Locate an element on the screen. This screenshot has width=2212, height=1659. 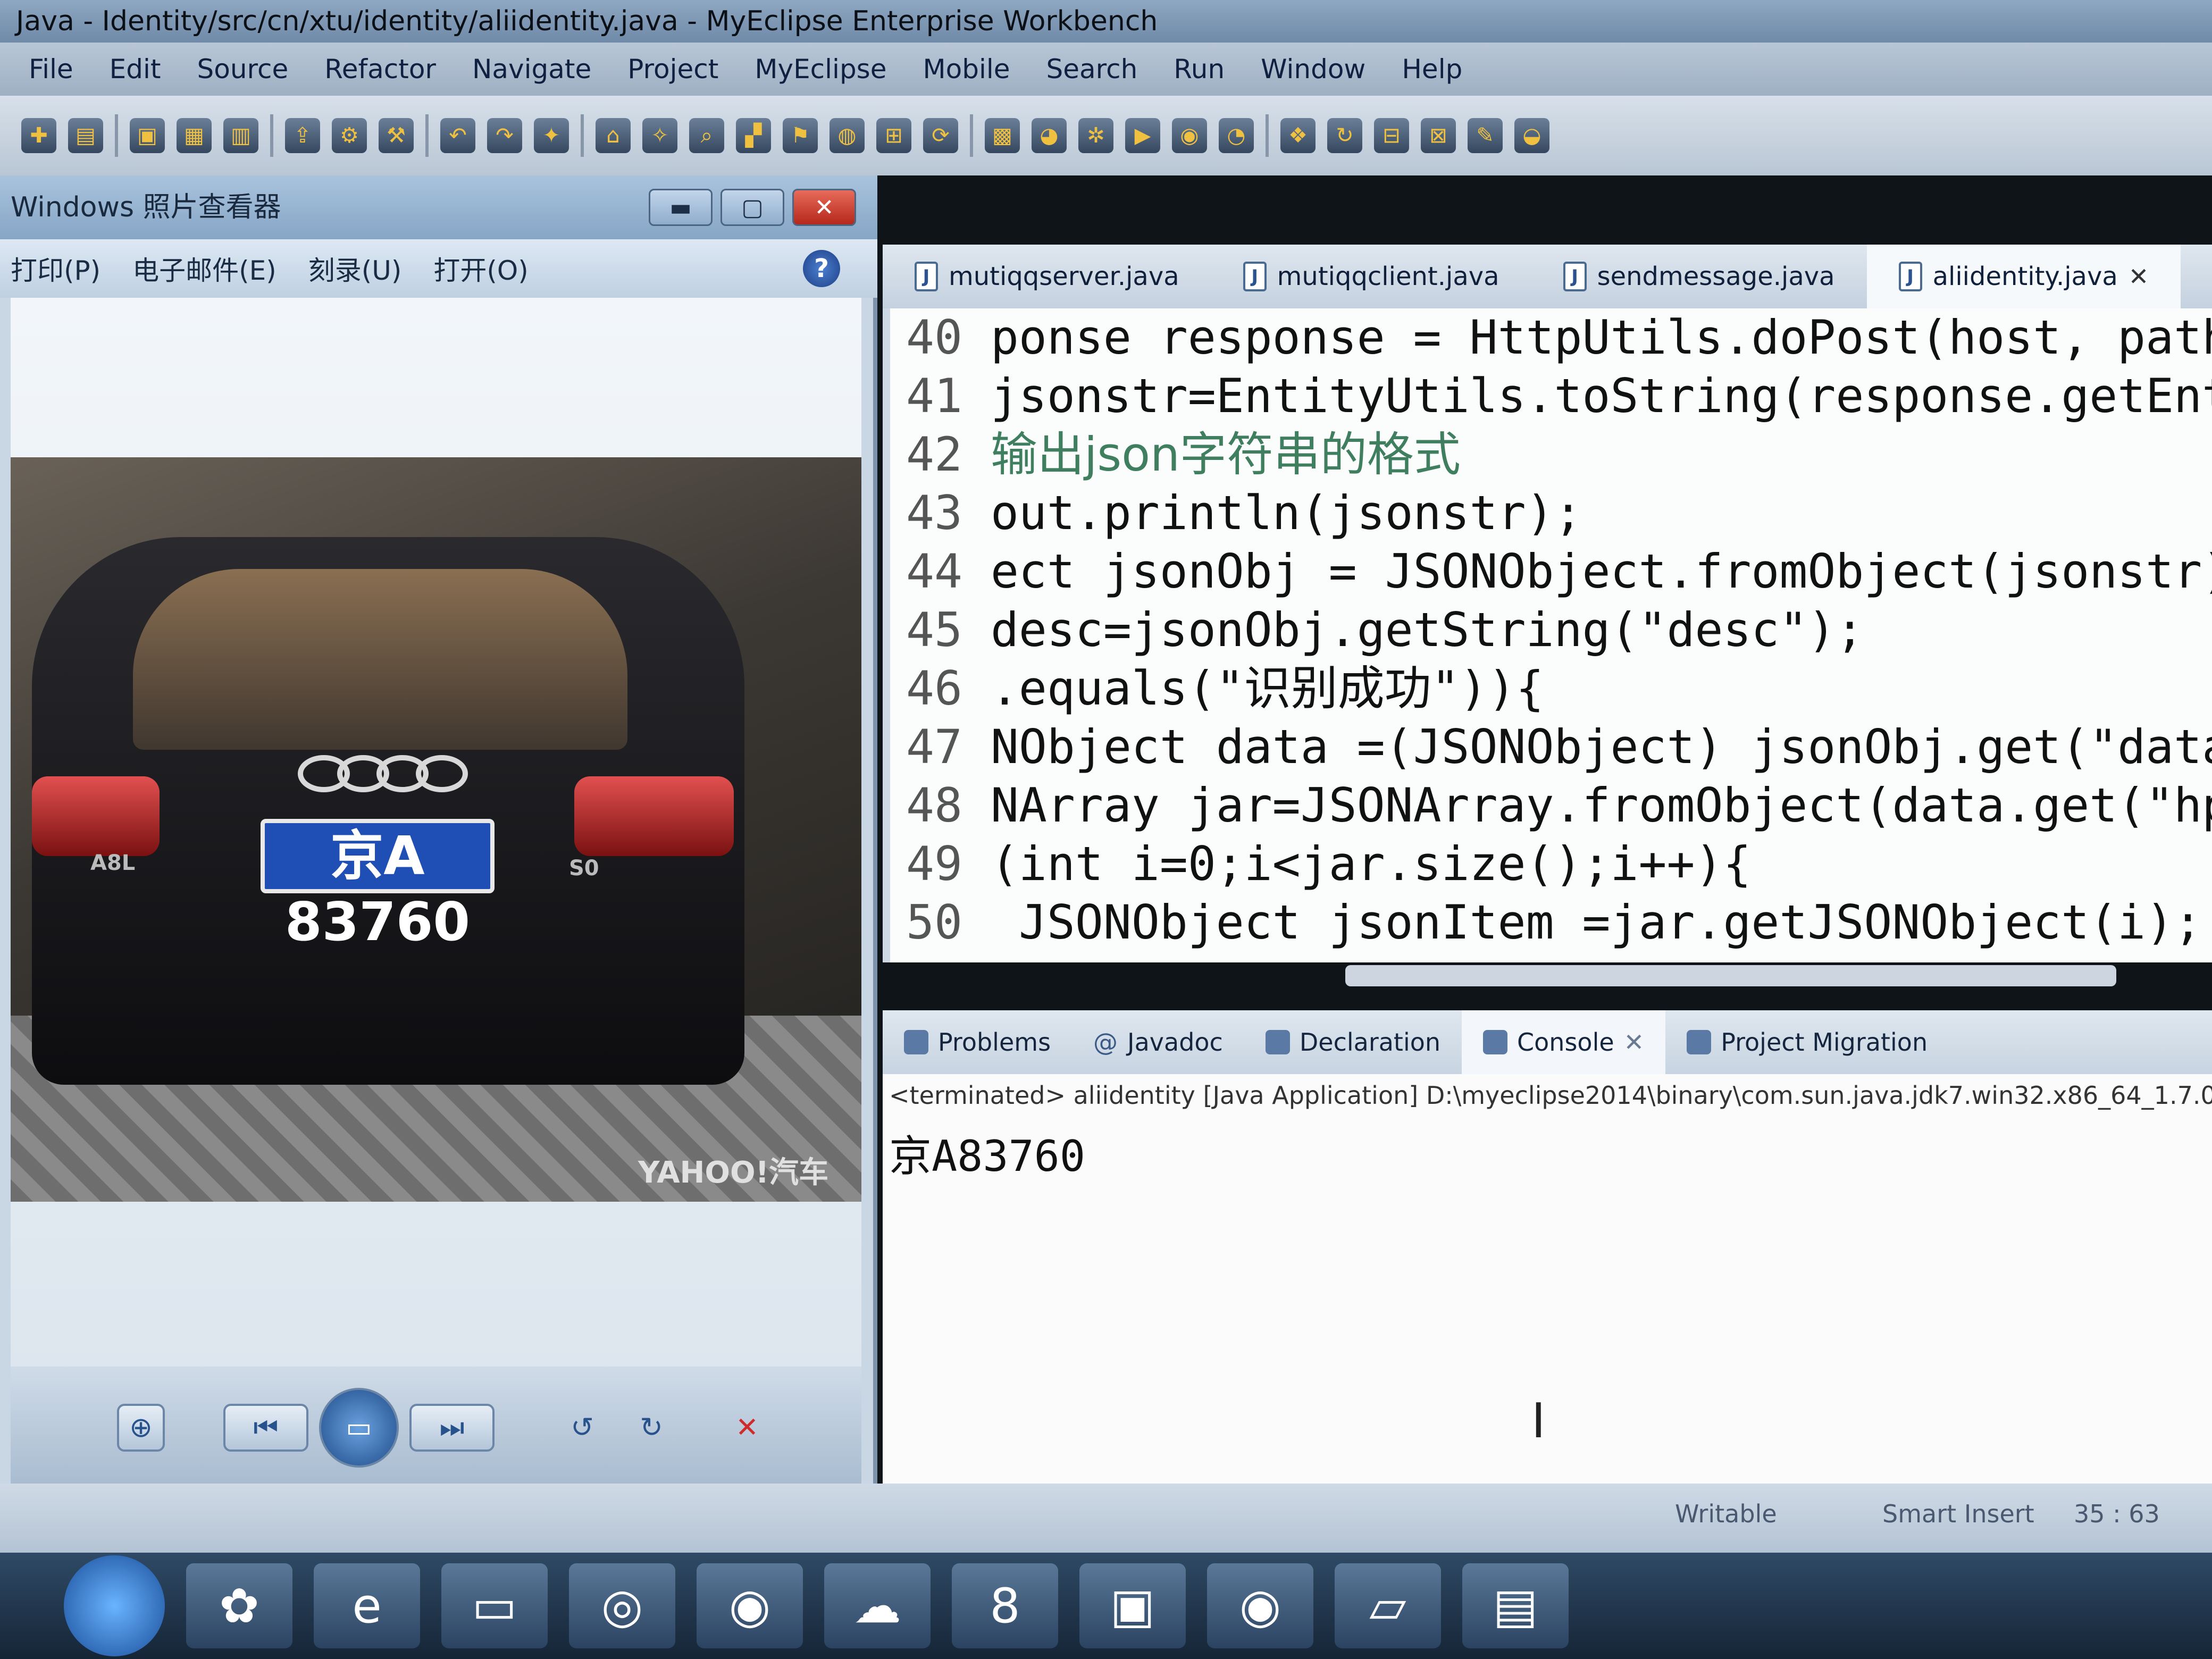
code-text: desc=jsonObj.getString("desc"); is located at coordinates (1427, 629).